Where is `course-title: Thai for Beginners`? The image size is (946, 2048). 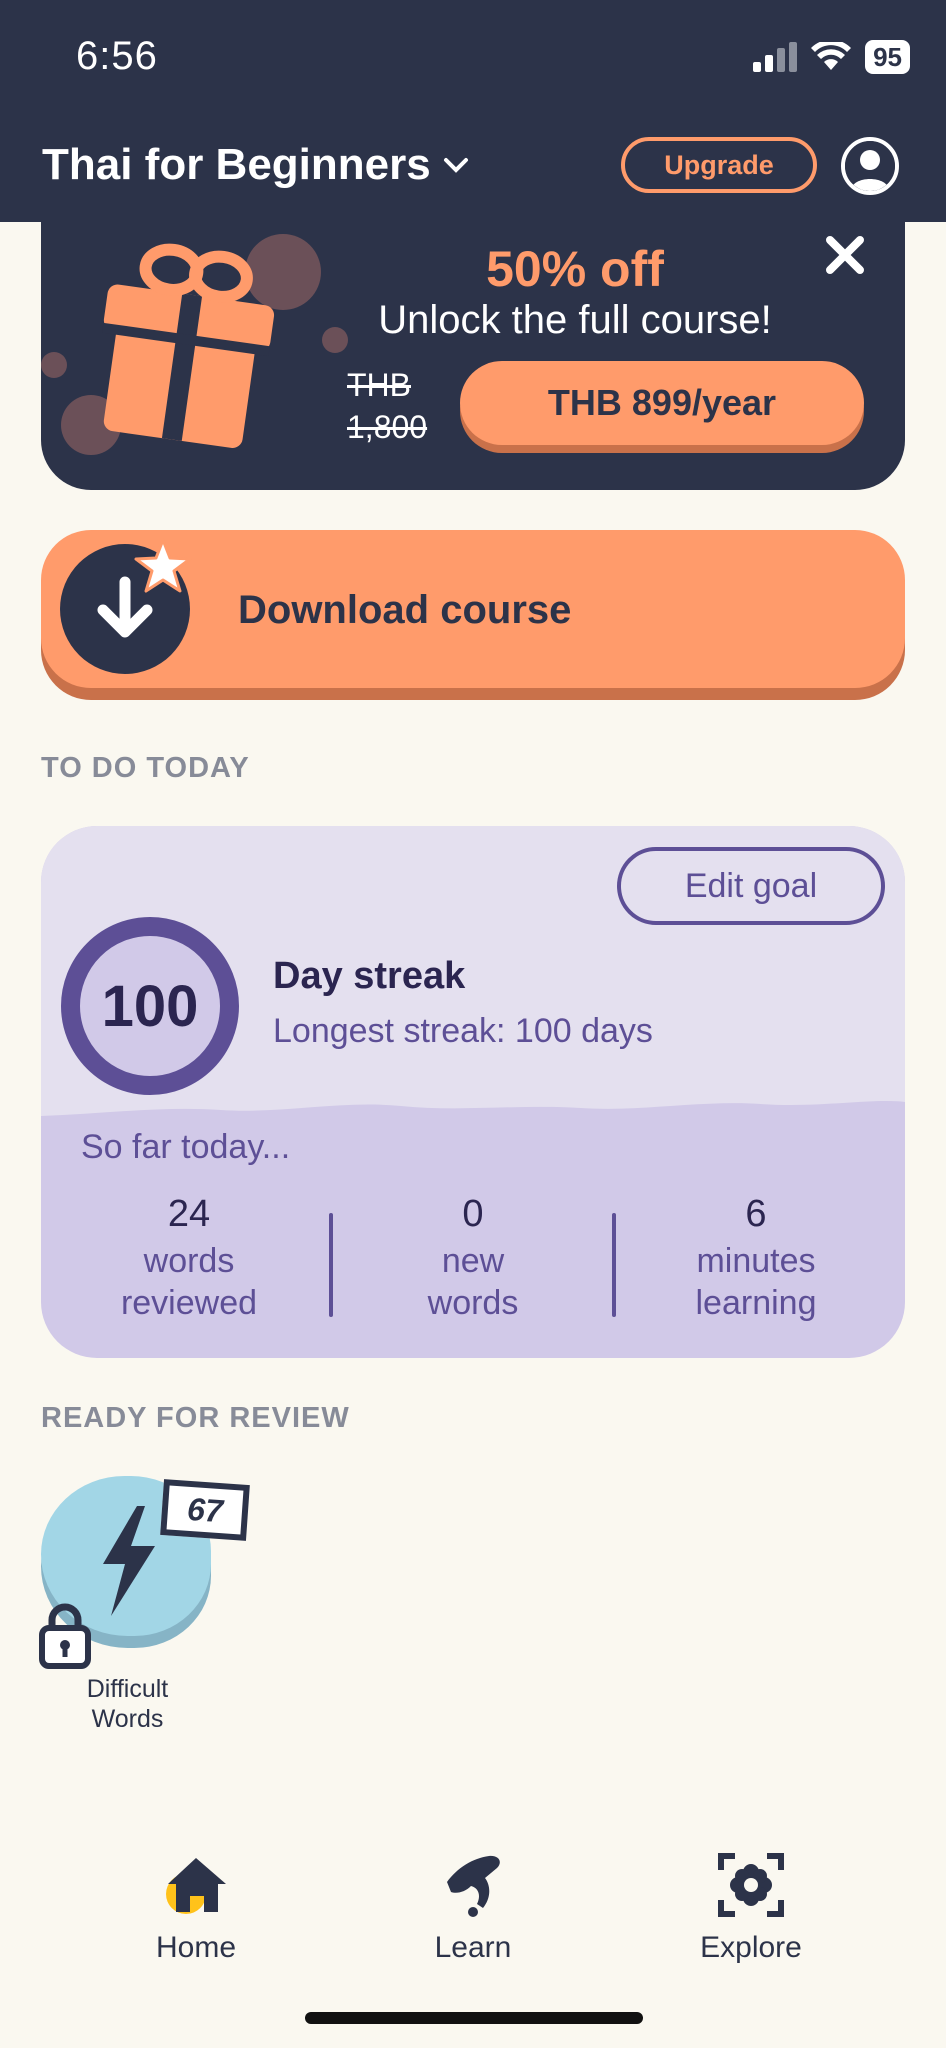 course-title: Thai for Beginners is located at coordinates (236, 164).